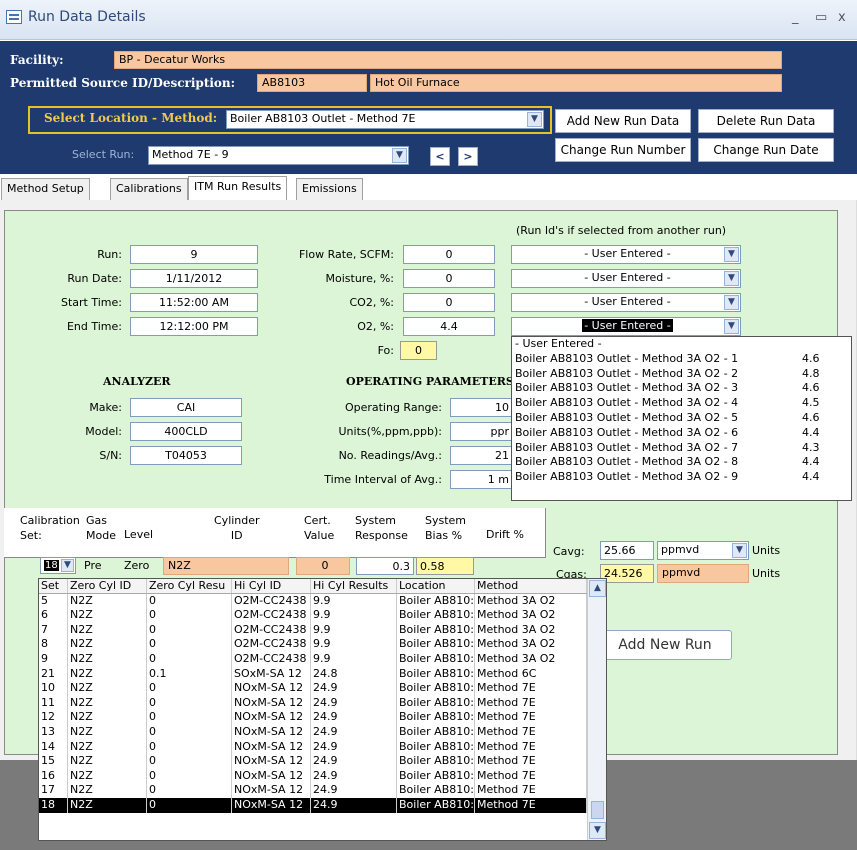  What do you see at coordinates (597, 830) in the screenshot?
I see `scroll-down-icon: ▼` at bounding box center [597, 830].